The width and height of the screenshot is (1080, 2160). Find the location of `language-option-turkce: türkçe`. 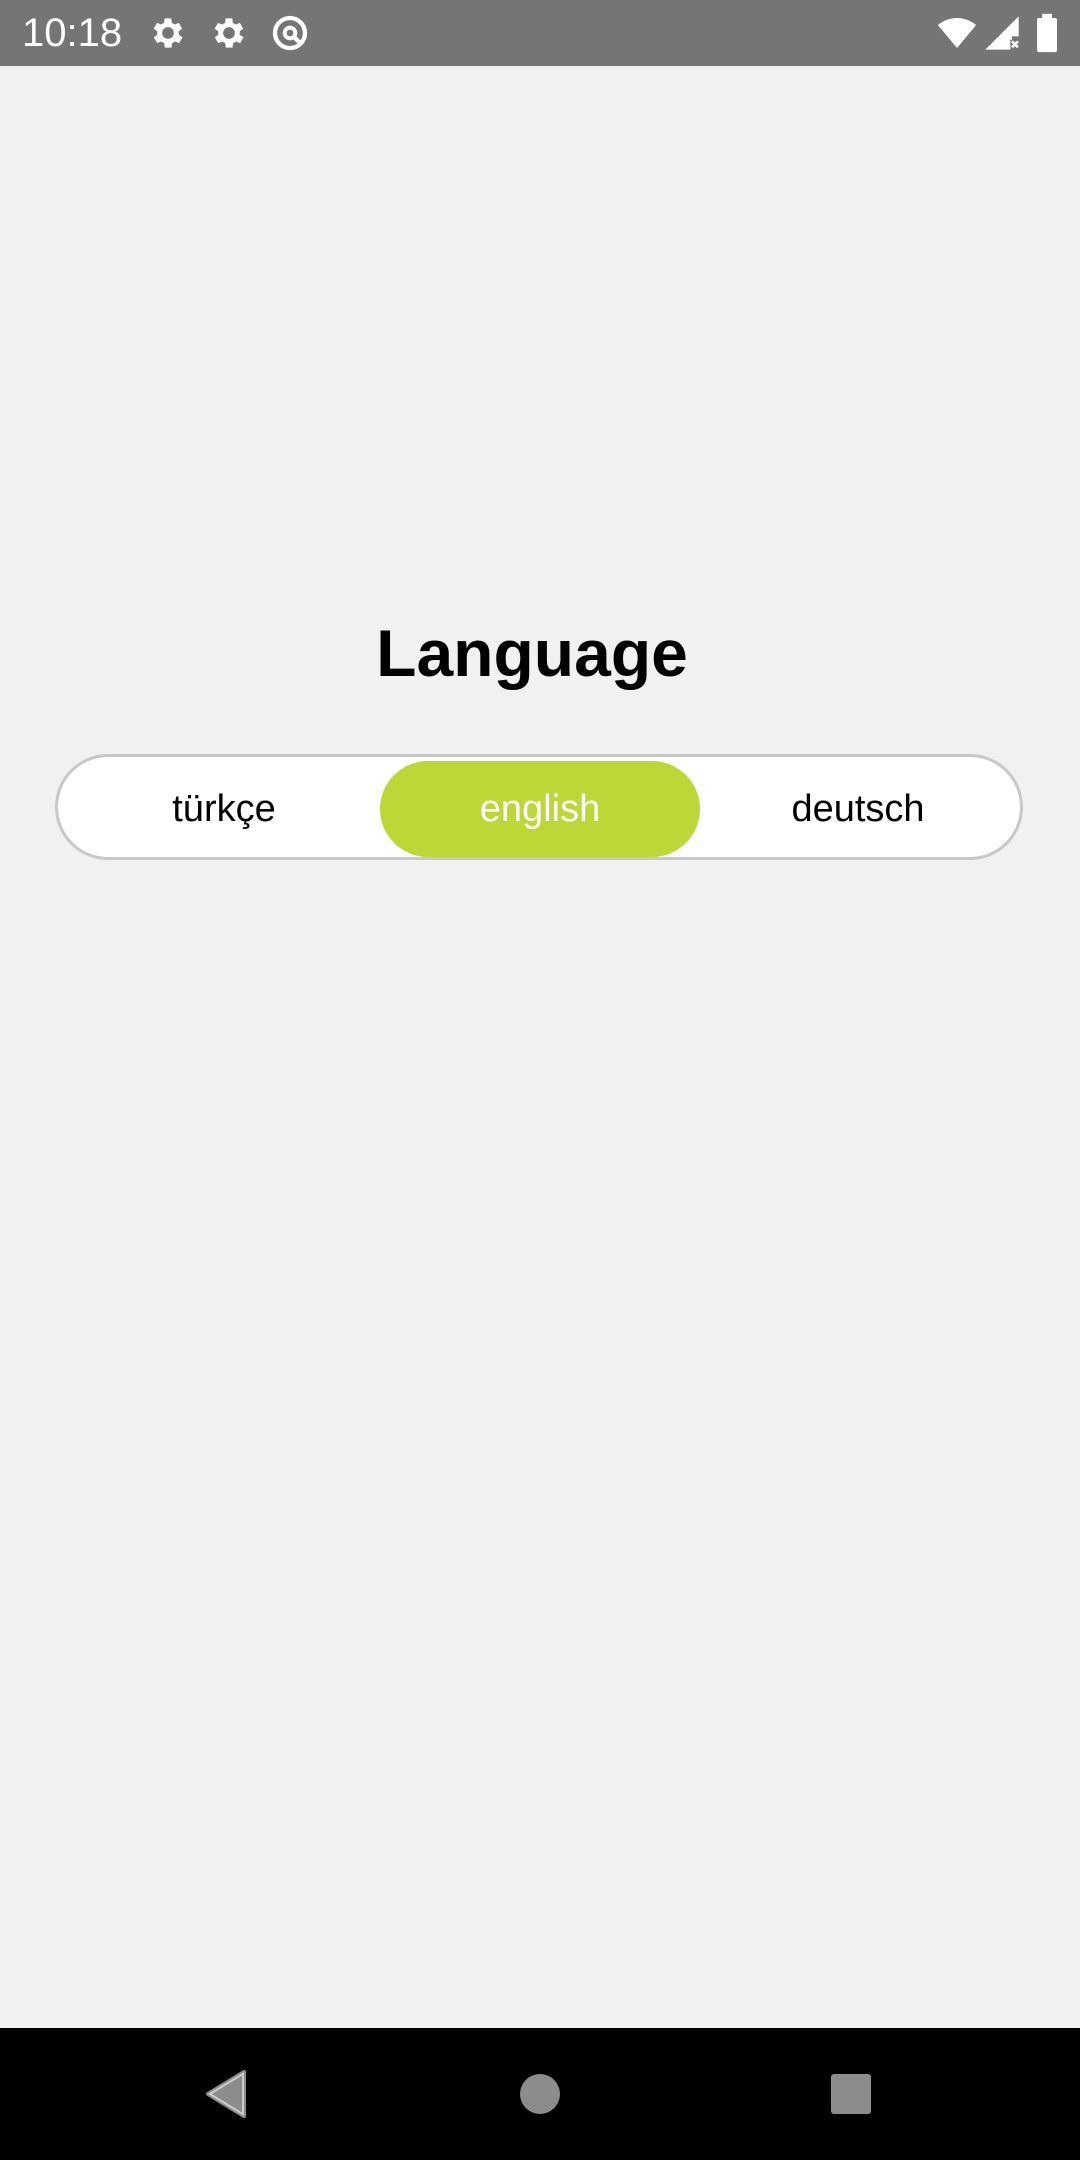

language-option-turkce: türkçe is located at coordinates (224, 809).